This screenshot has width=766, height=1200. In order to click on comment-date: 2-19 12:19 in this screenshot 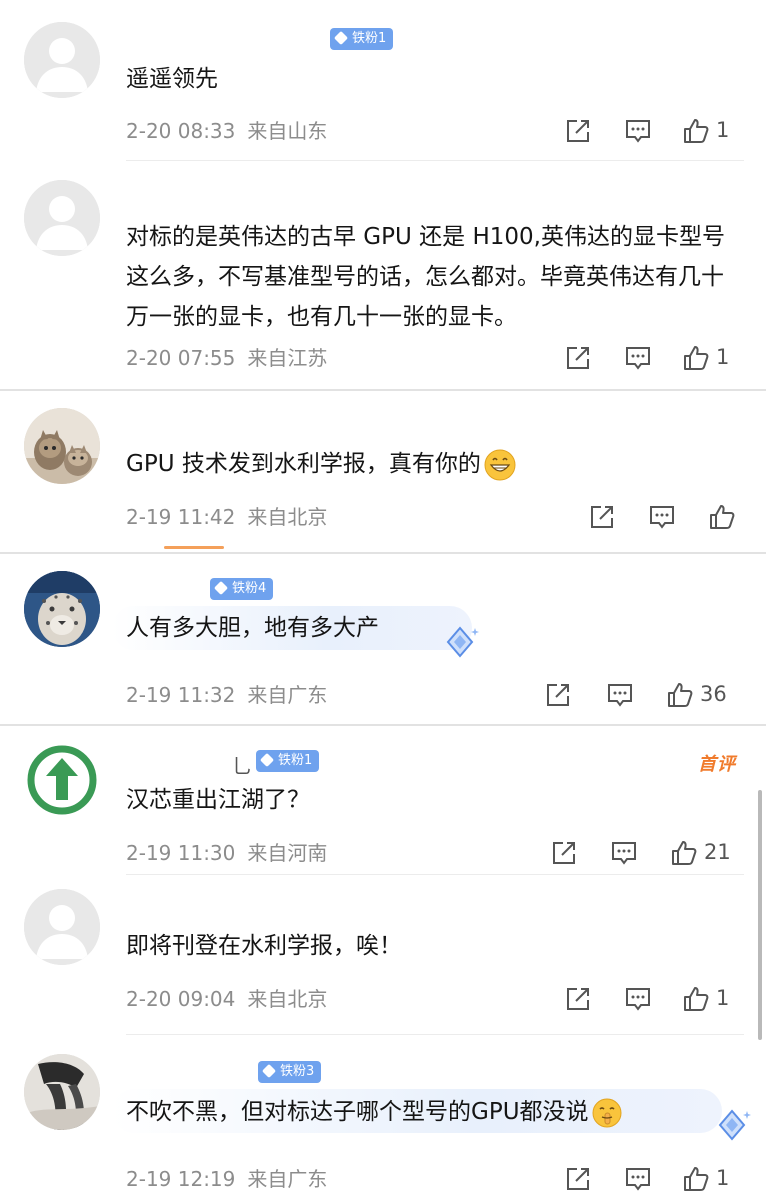, I will do `click(181, 1179)`.